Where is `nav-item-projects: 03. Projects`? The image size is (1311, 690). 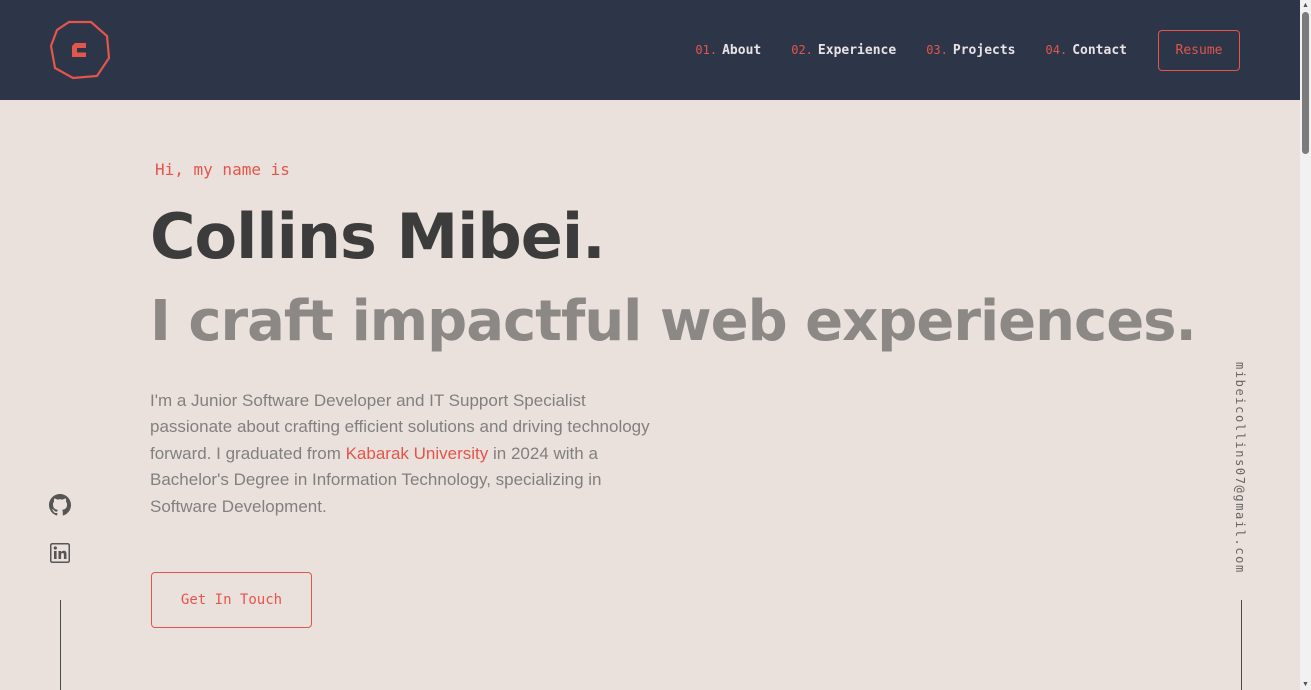
nav-item-projects: 03. Projects is located at coordinates (970, 50).